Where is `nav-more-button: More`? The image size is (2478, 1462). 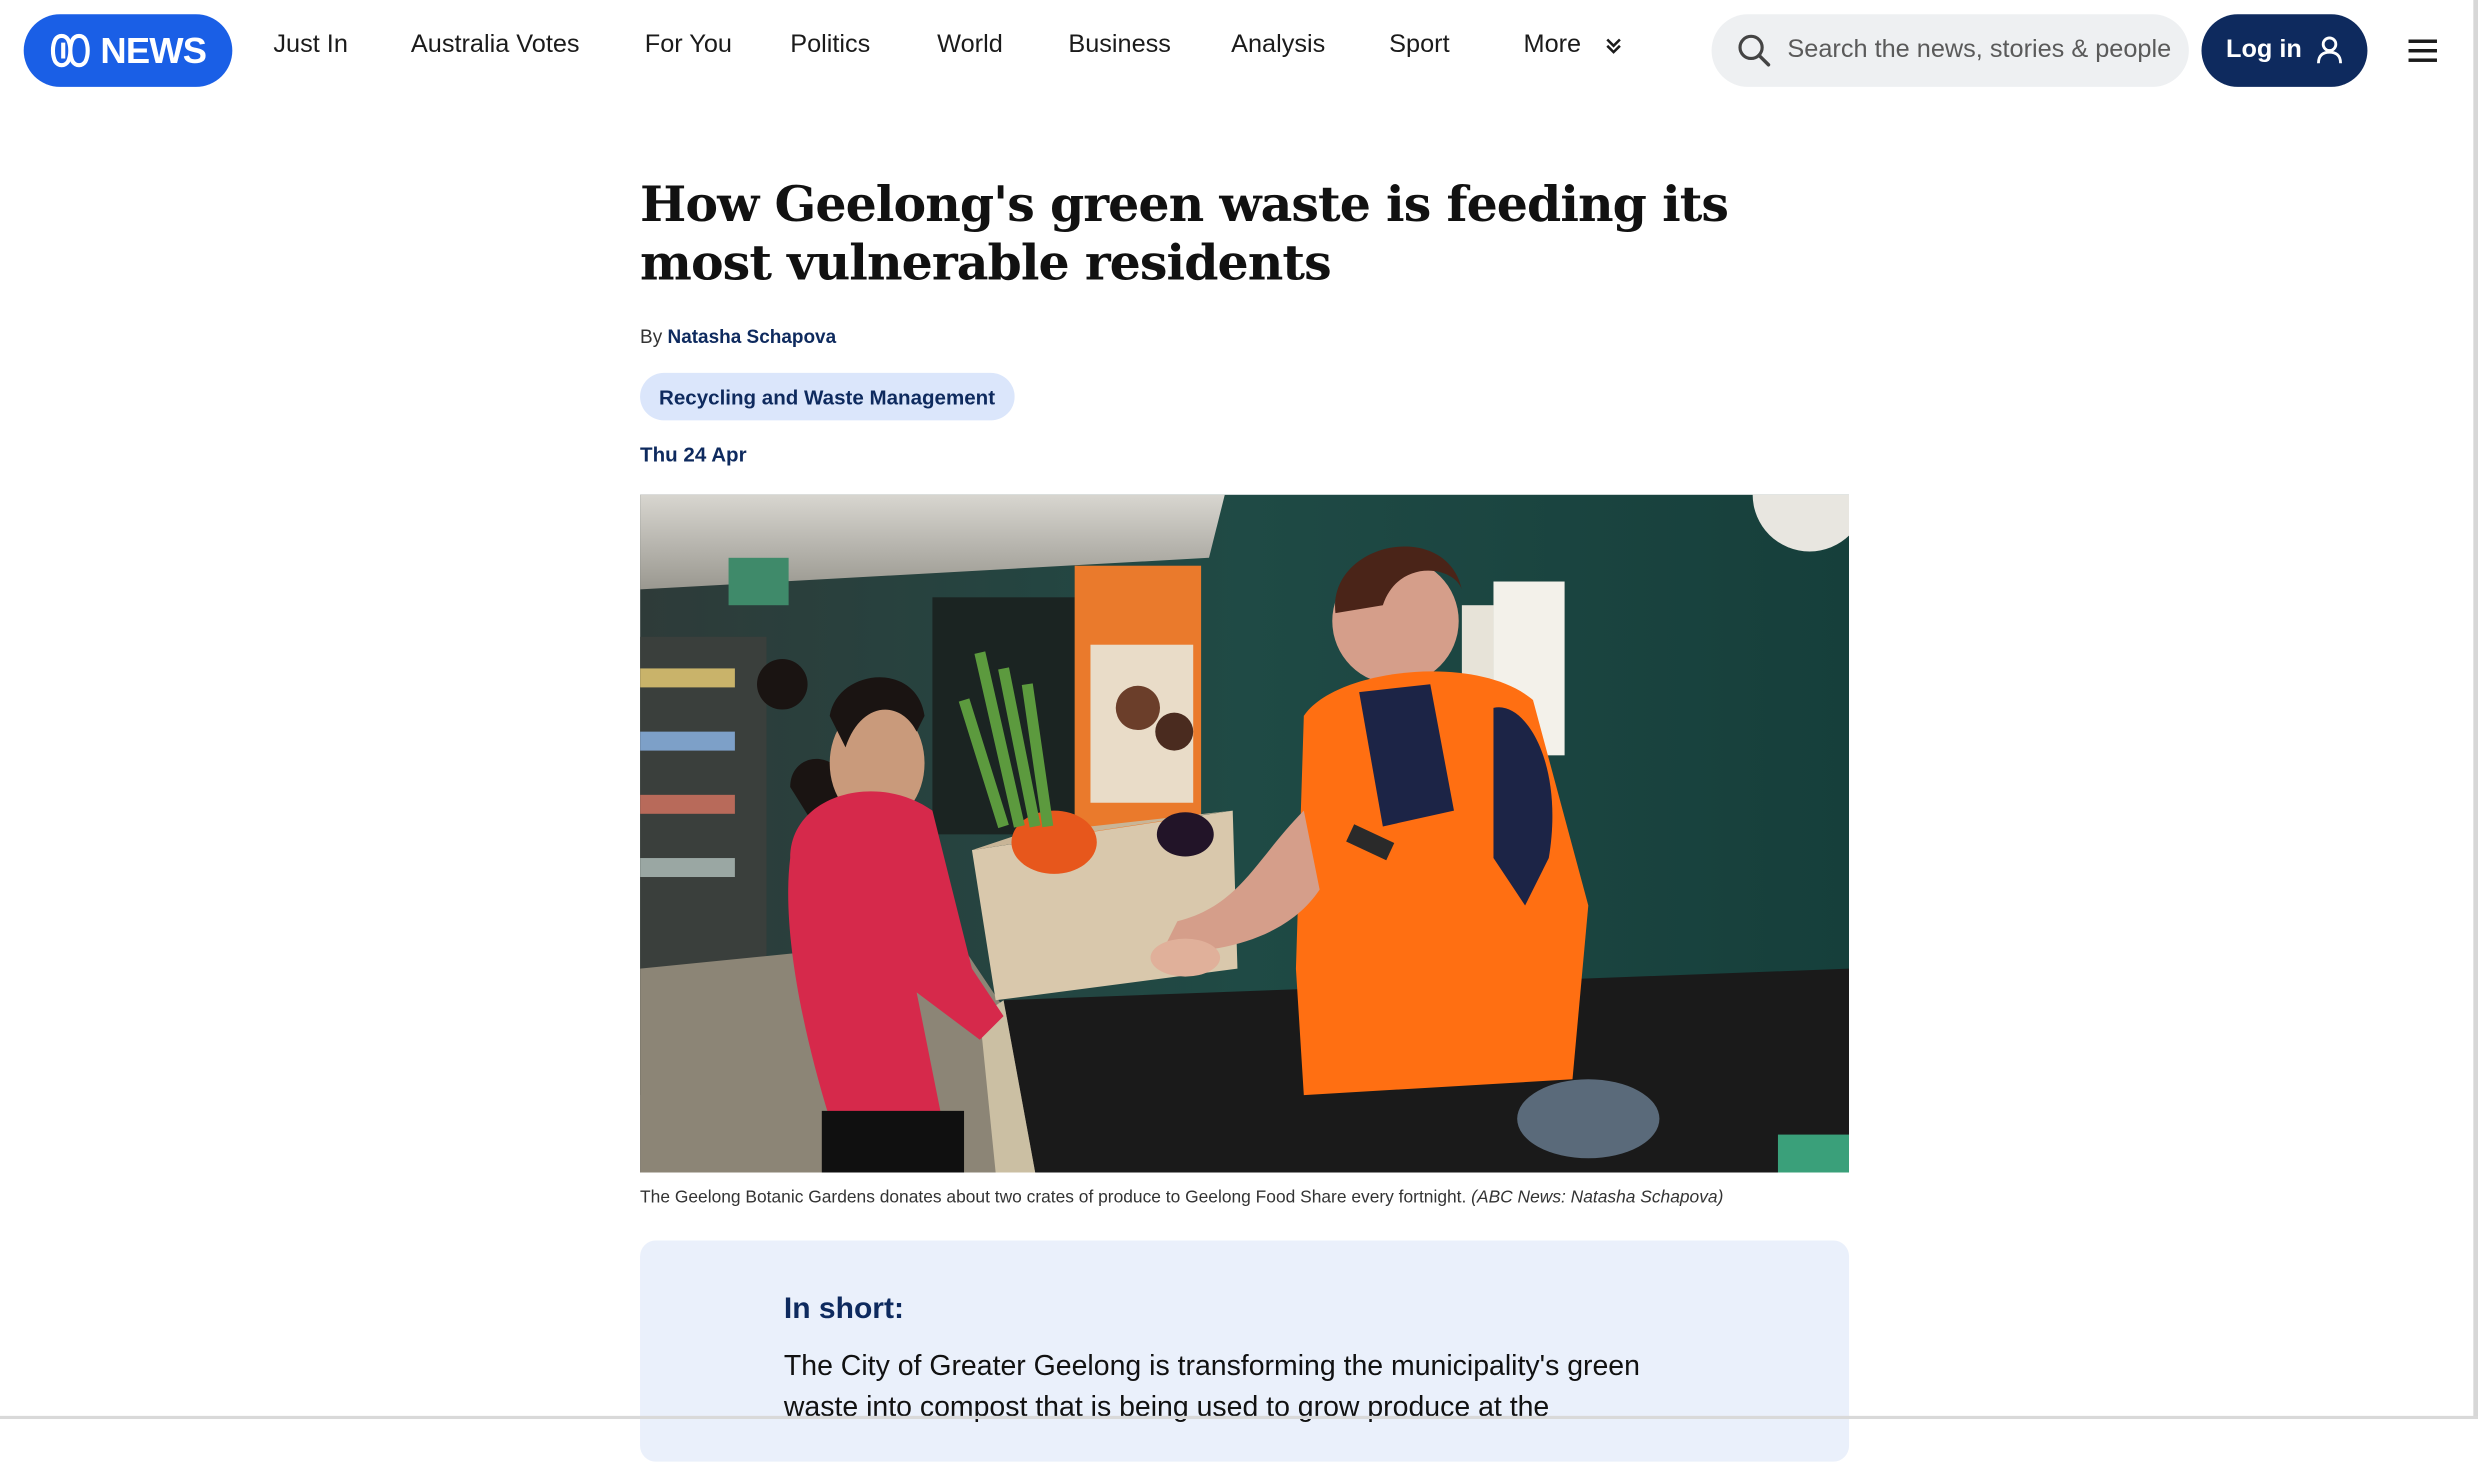 nav-more-button: More is located at coordinates (1573, 46).